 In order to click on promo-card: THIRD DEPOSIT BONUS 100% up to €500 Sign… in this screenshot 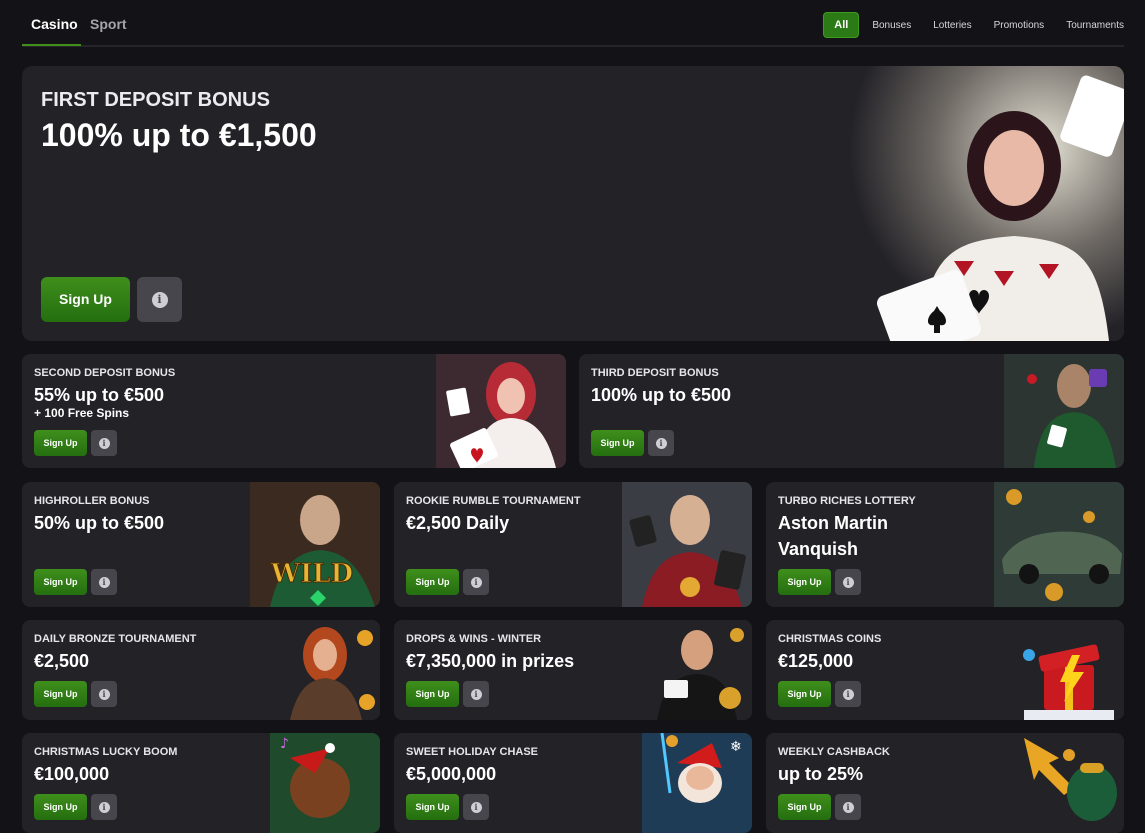, I will do `click(851, 411)`.